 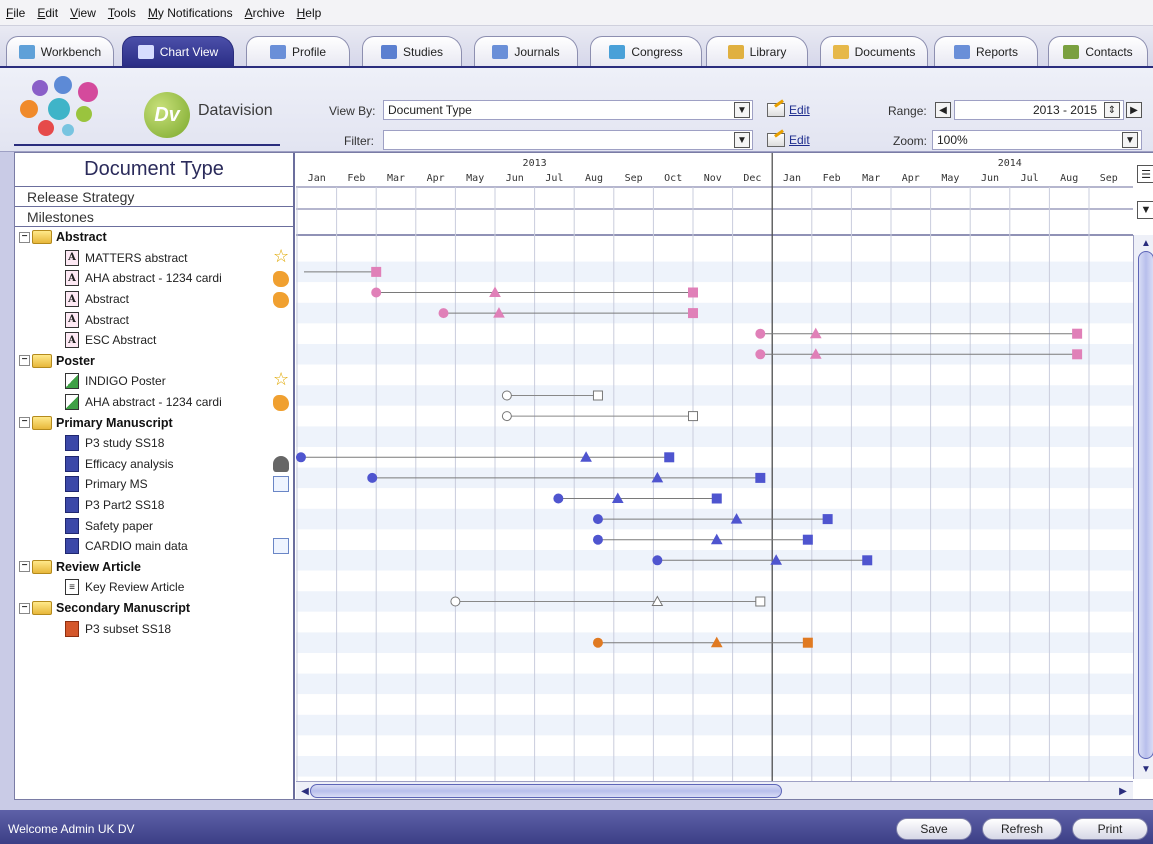 What do you see at coordinates (154, 197) in the screenshot?
I see `release-strategy-row: Release Strategy` at bounding box center [154, 197].